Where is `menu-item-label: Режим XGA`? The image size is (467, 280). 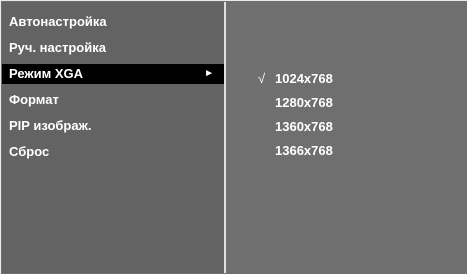
menu-item-label: Режим XGA is located at coordinates (46, 73).